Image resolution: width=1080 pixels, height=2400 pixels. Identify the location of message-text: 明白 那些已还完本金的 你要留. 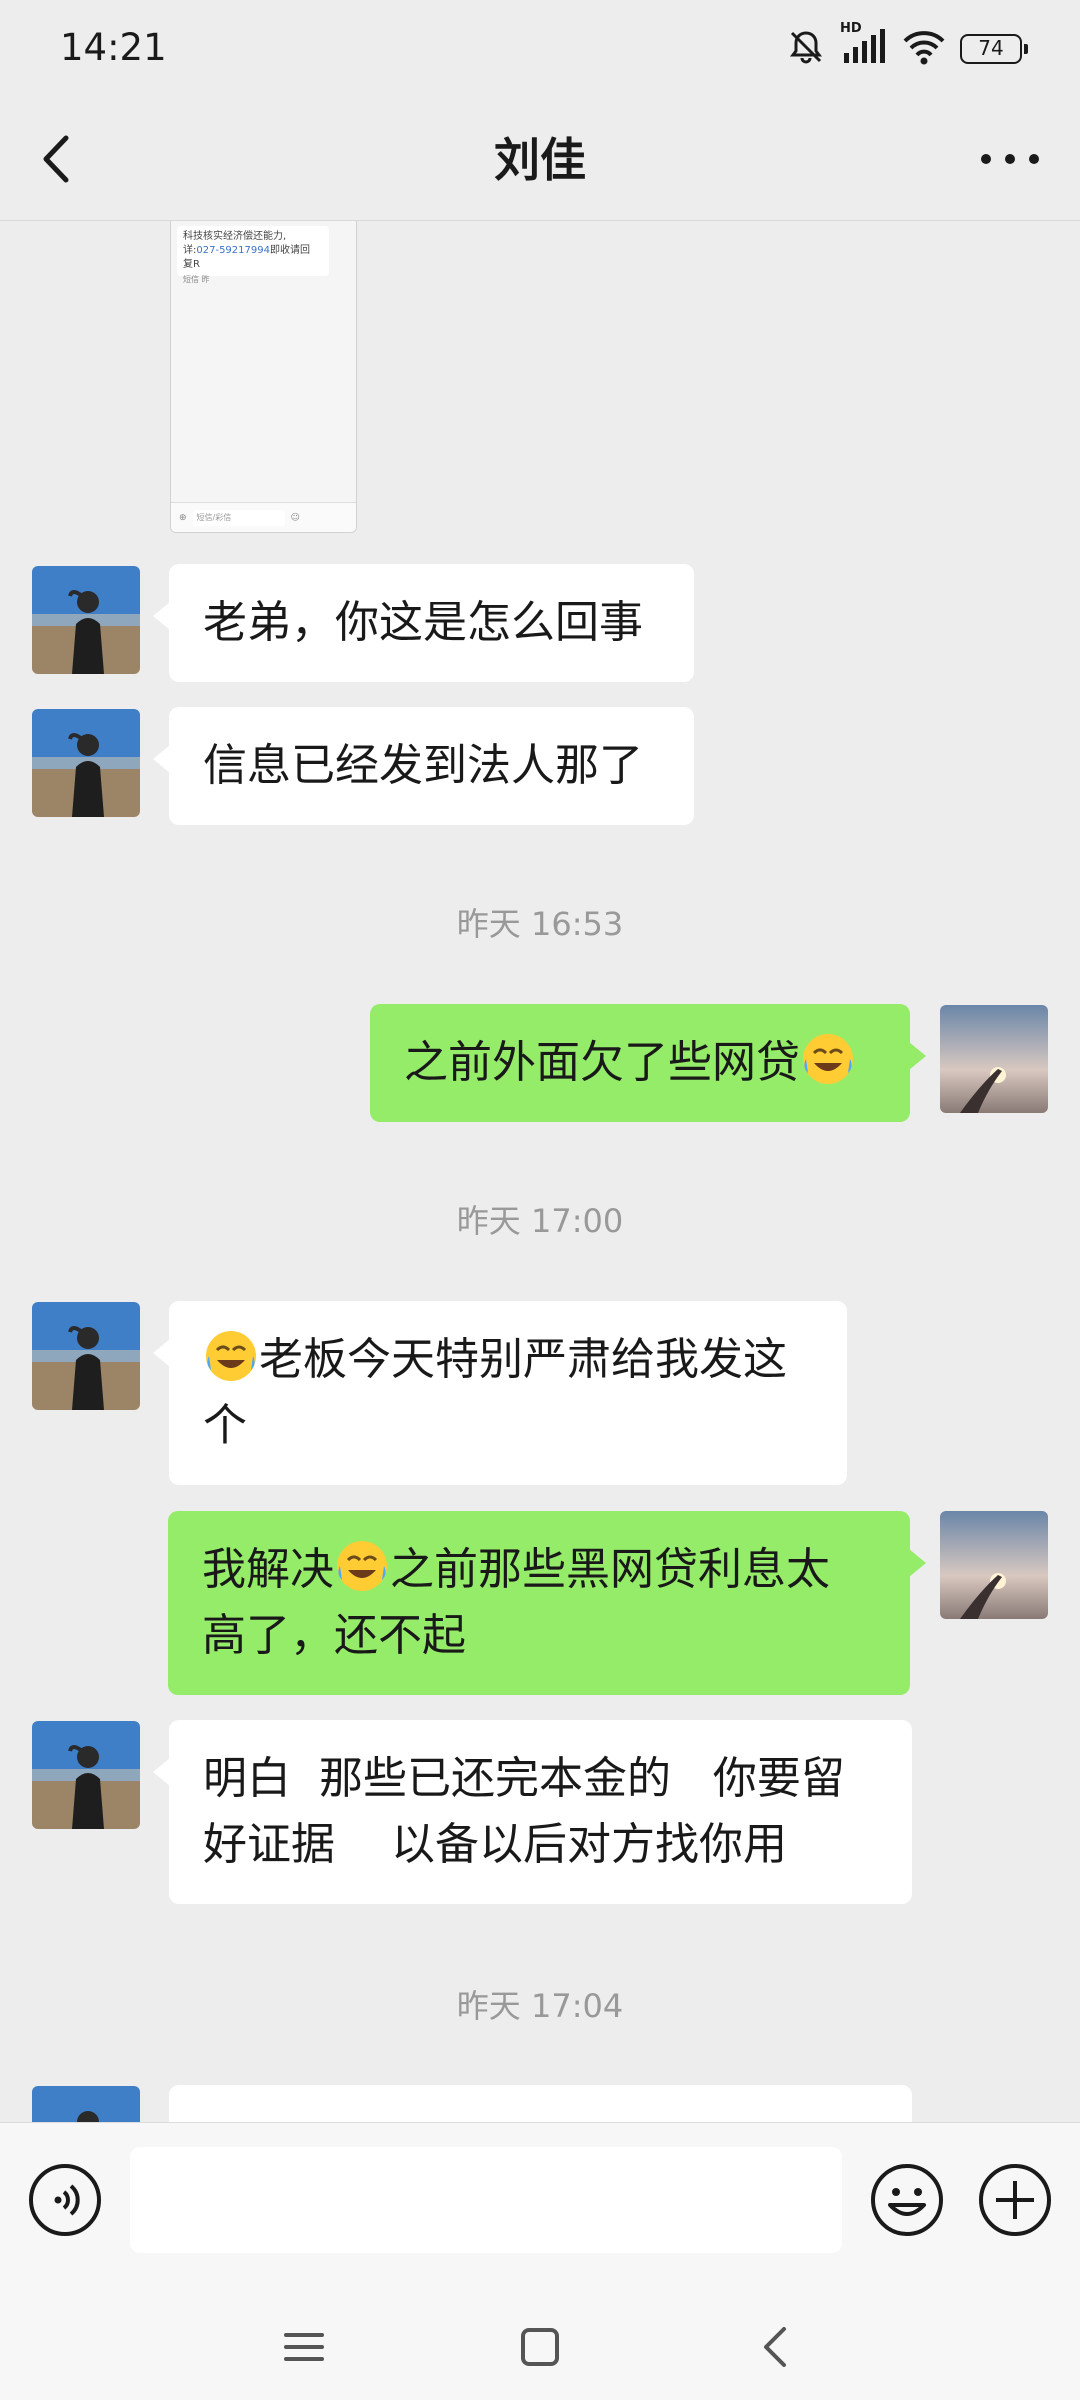
(524, 1778).